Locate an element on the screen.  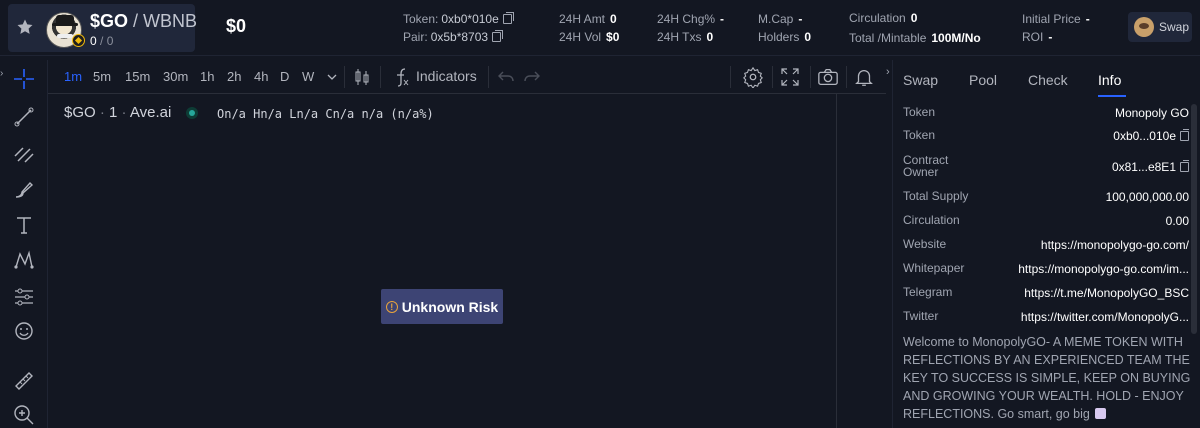
info-row-contract-owner: Contract Owner 0x81...e8E1 is located at coordinates (1046, 167).